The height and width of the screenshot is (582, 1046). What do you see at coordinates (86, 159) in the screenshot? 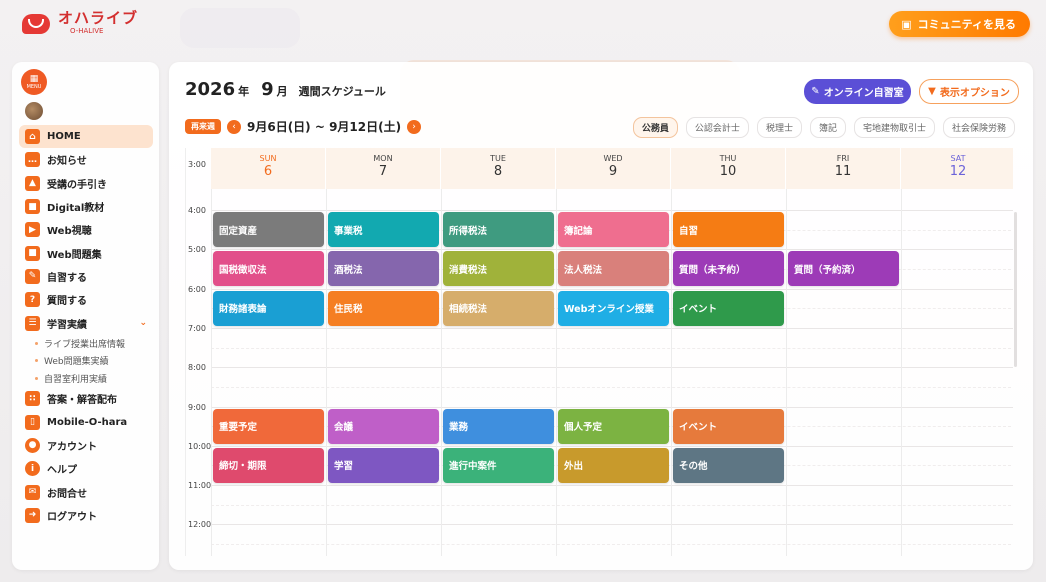
I see `sidebar-item-news: … お知らせ` at bounding box center [86, 159].